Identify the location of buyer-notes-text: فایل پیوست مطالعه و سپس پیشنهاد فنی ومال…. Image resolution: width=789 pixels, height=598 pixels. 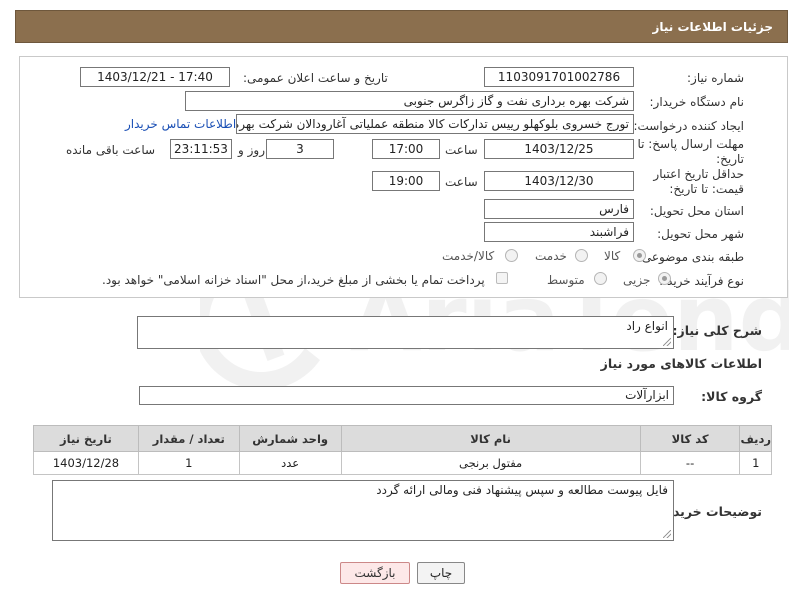
(522, 490).